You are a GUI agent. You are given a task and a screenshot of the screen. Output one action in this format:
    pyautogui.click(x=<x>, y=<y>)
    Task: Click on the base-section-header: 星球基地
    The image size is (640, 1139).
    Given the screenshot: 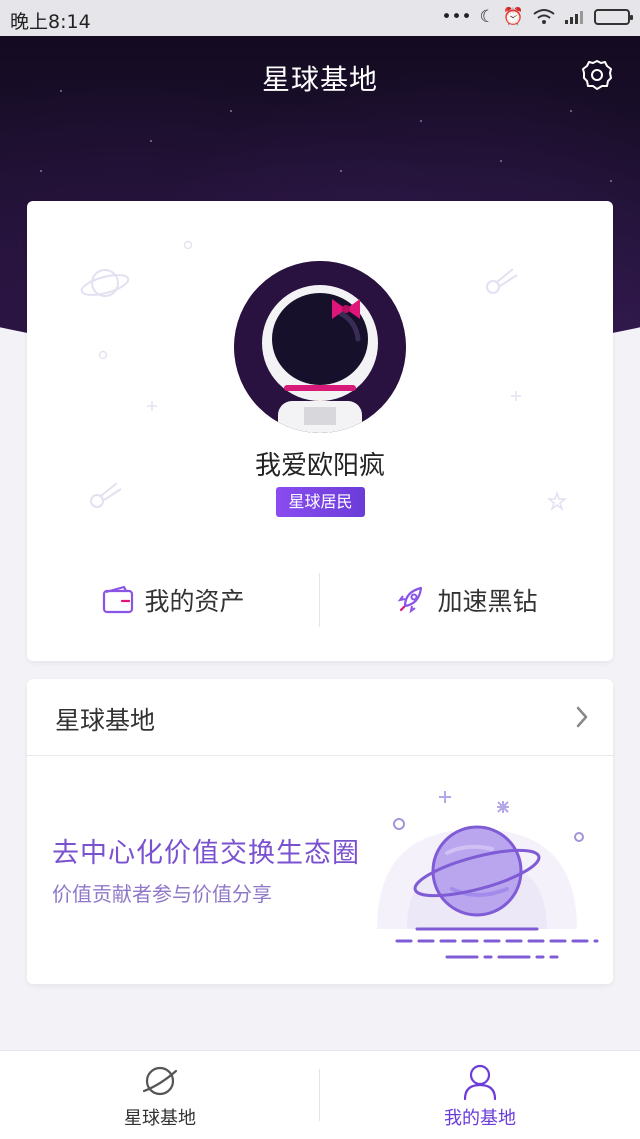 What is the action you would take?
    pyautogui.click(x=320, y=717)
    